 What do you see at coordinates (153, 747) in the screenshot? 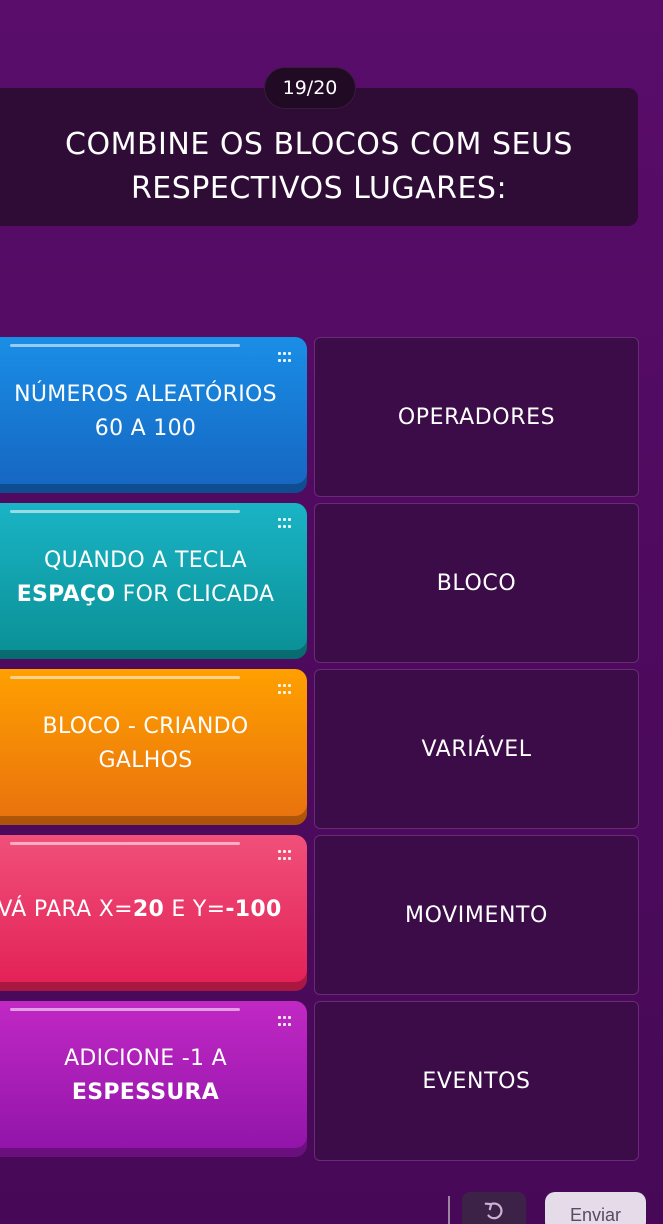
I see `draggable-block-creating-branches: BLOCO - CRIANDO GALHOS` at bounding box center [153, 747].